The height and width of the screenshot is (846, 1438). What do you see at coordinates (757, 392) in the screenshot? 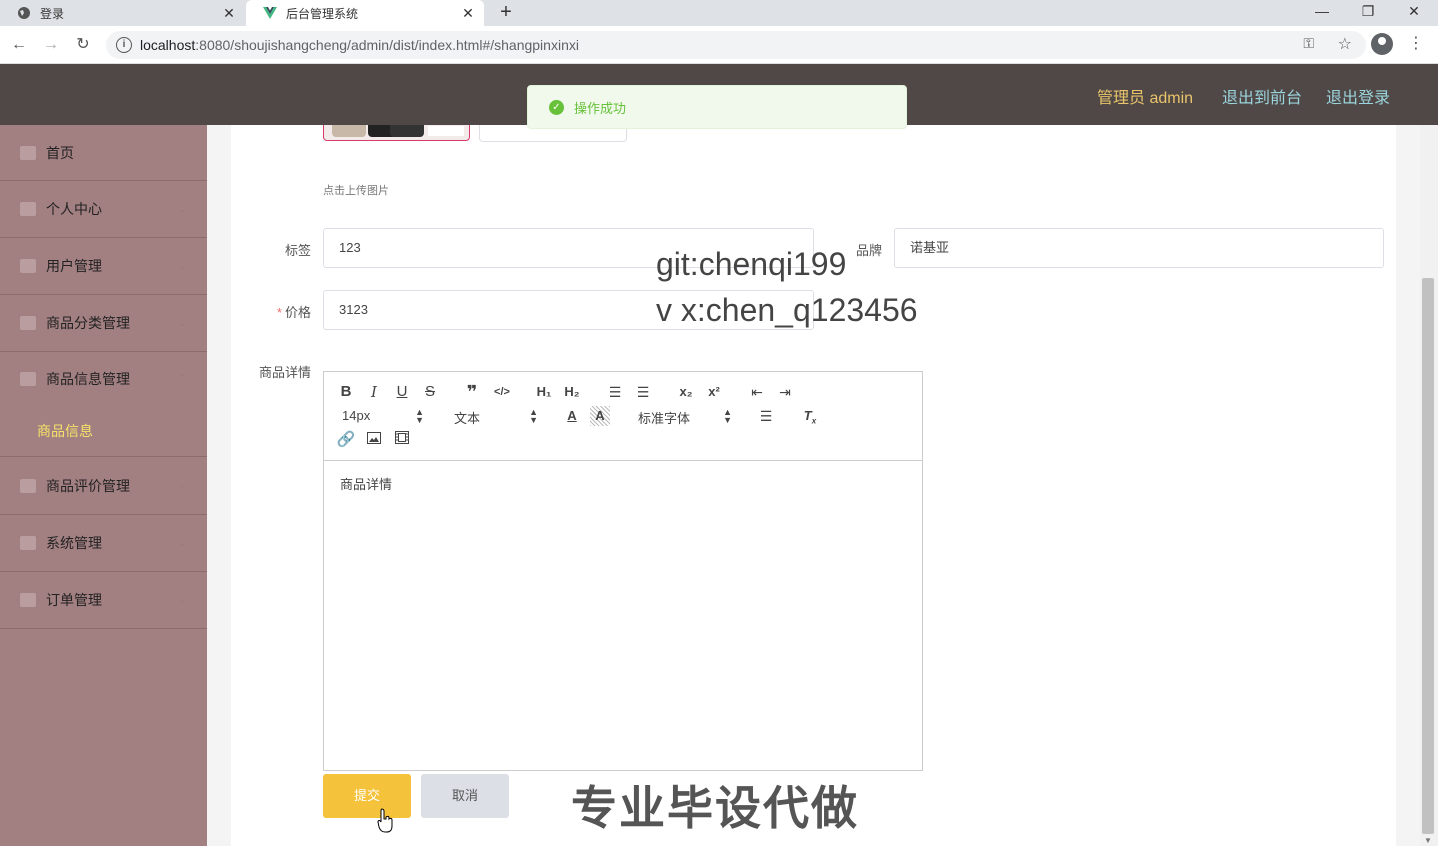
I see `outdent-icon: ⇤` at bounding box center [757, 392].